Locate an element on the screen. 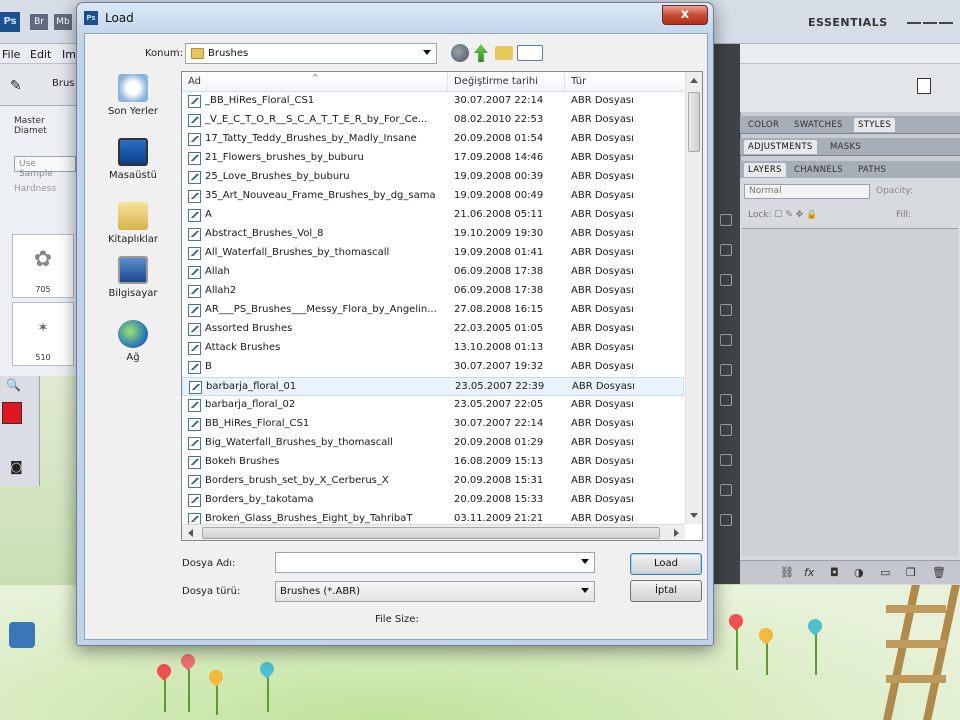 Image resolution: width=960 pixels, height=720 pixels. file-row: Allah2 06.09.2008 17:38 ABR Dosyası is located at coordinates (433, 291).